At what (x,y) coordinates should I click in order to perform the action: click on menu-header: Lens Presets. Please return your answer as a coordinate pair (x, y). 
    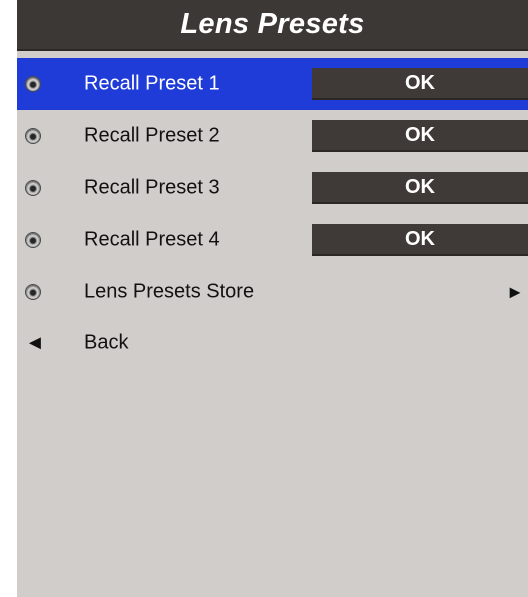
    Looking at the image, I should click on (272, 25).